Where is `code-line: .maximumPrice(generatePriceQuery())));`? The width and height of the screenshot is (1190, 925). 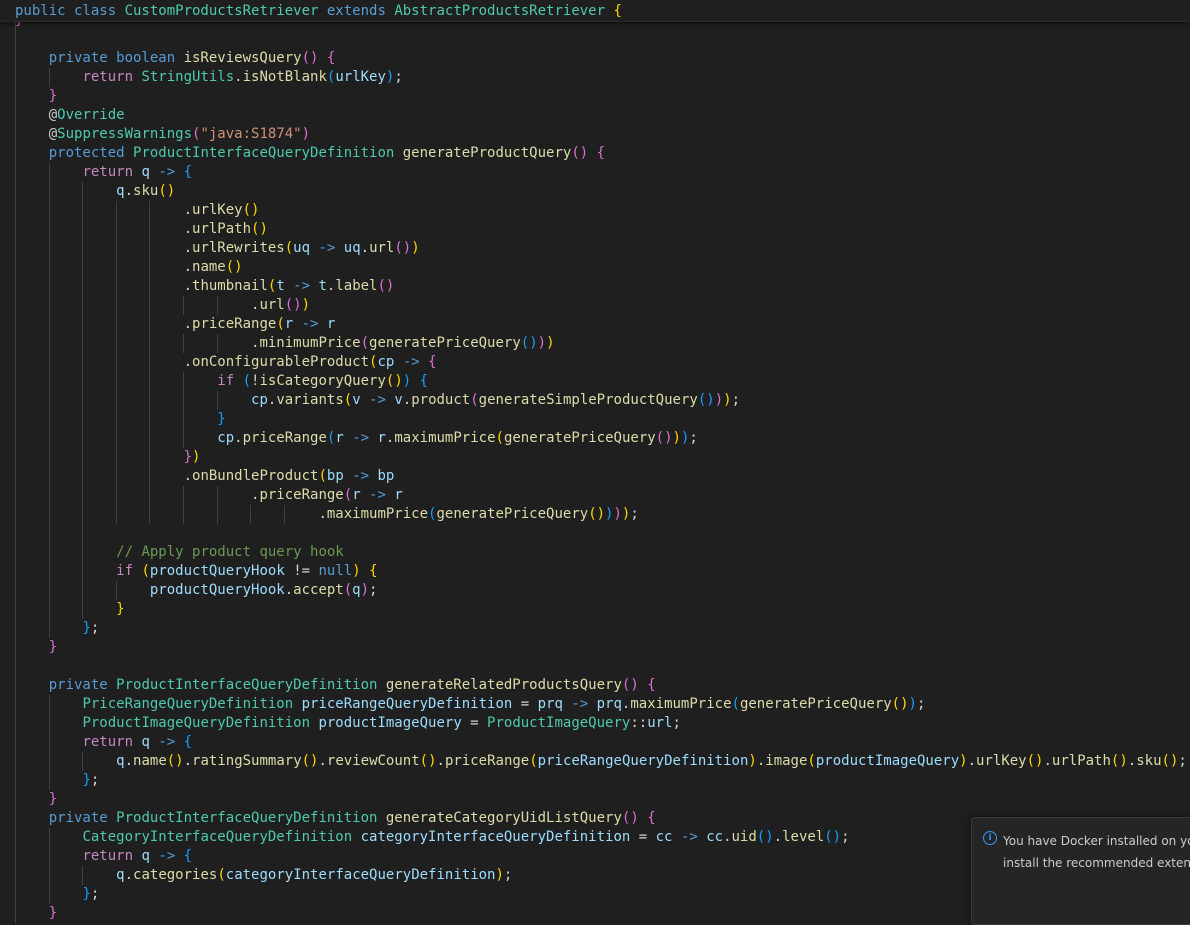
code-line: .maximumPrice(generatePriceQuery()))); is located at coordinates (601, 514).